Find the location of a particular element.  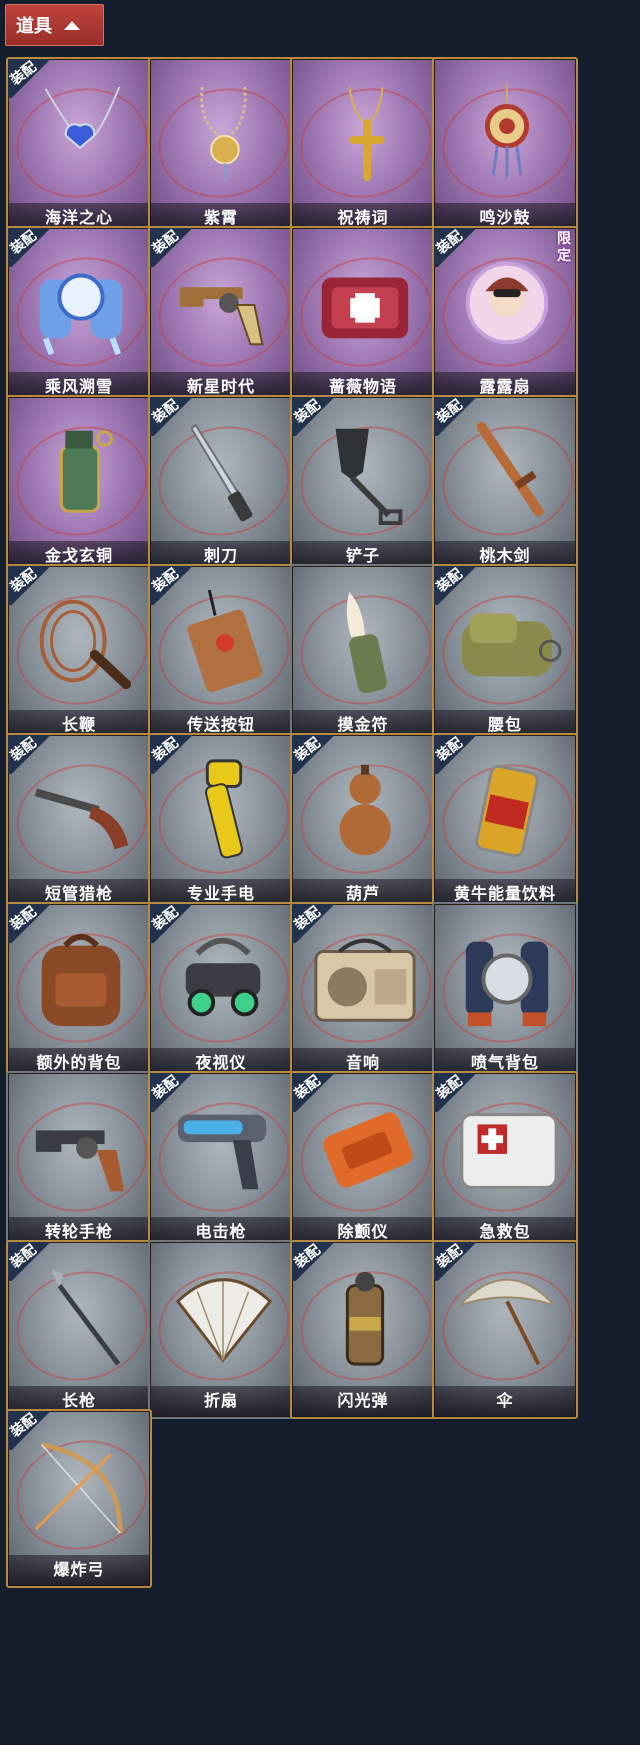

item-card: 装配 爆炸弓 is located at coordinates (79, 1498).